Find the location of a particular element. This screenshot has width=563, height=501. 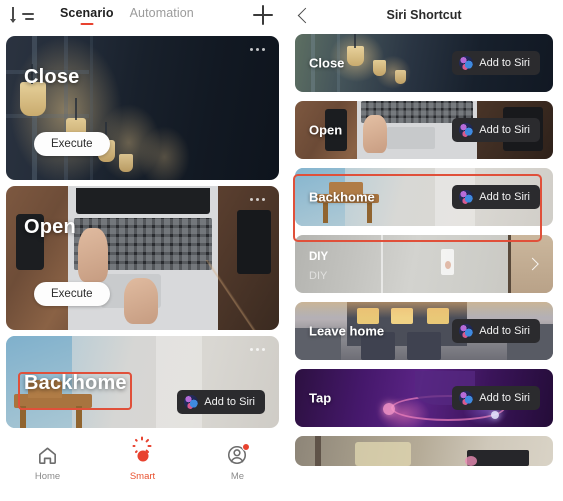

shortcut-row-leave-home: Leave home Add to Siri is located at coordinates (424, 331).